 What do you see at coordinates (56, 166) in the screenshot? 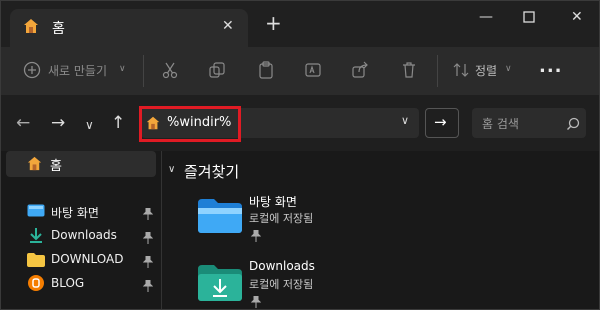
I see `sidebar-item-label: 홈` at bounding box center [56, 166].